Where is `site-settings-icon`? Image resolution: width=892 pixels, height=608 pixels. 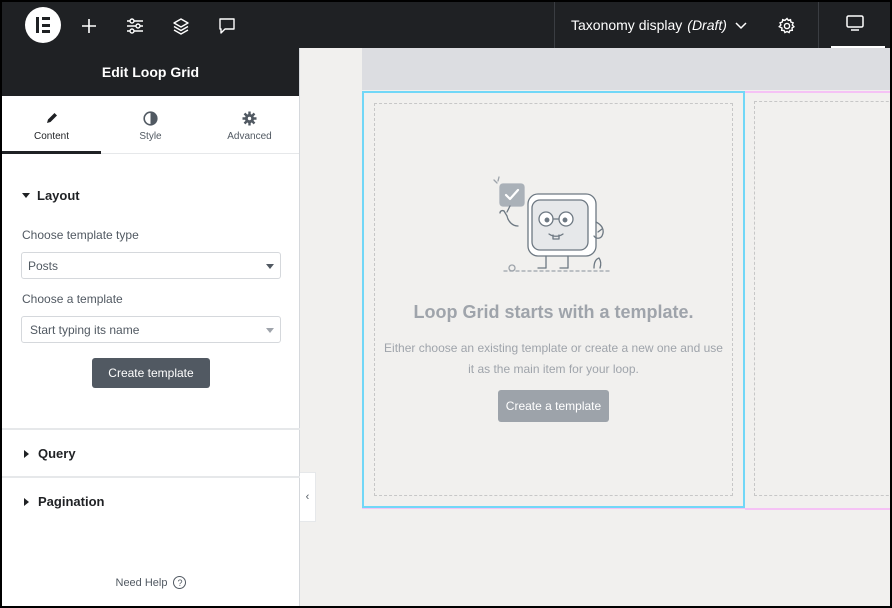
site-settings-icon is located at coordinates (135, 26).